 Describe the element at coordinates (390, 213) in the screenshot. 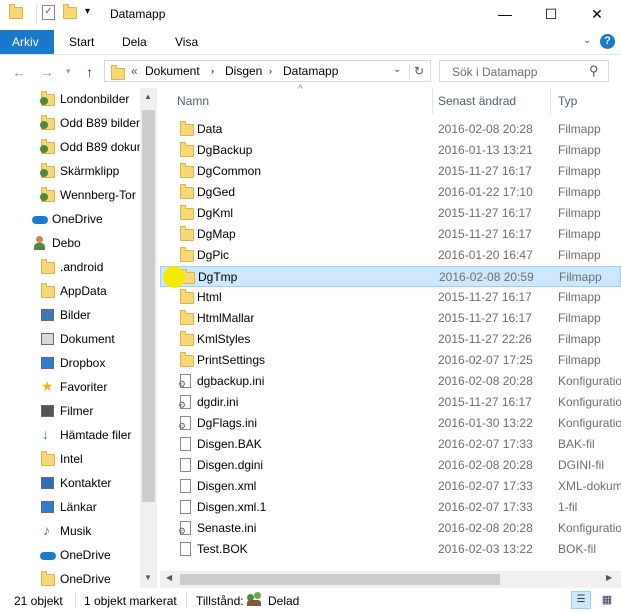

I see `table-row: DgKml 2015-11-27 16:17 Filmapp` at that location.